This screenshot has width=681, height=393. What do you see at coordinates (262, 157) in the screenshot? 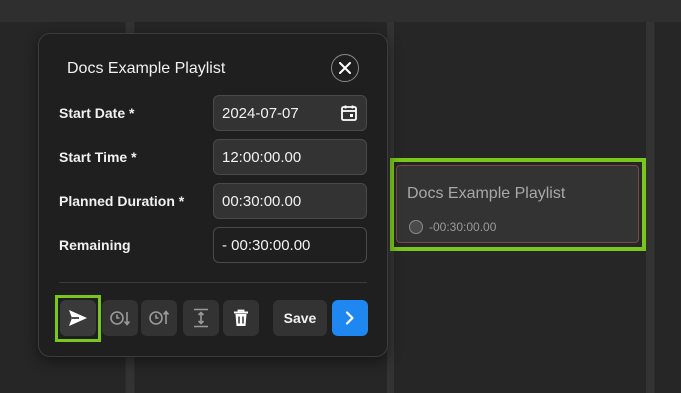
I see `start-time-value: 12:00:00.00` at bounding box center [262, 157].